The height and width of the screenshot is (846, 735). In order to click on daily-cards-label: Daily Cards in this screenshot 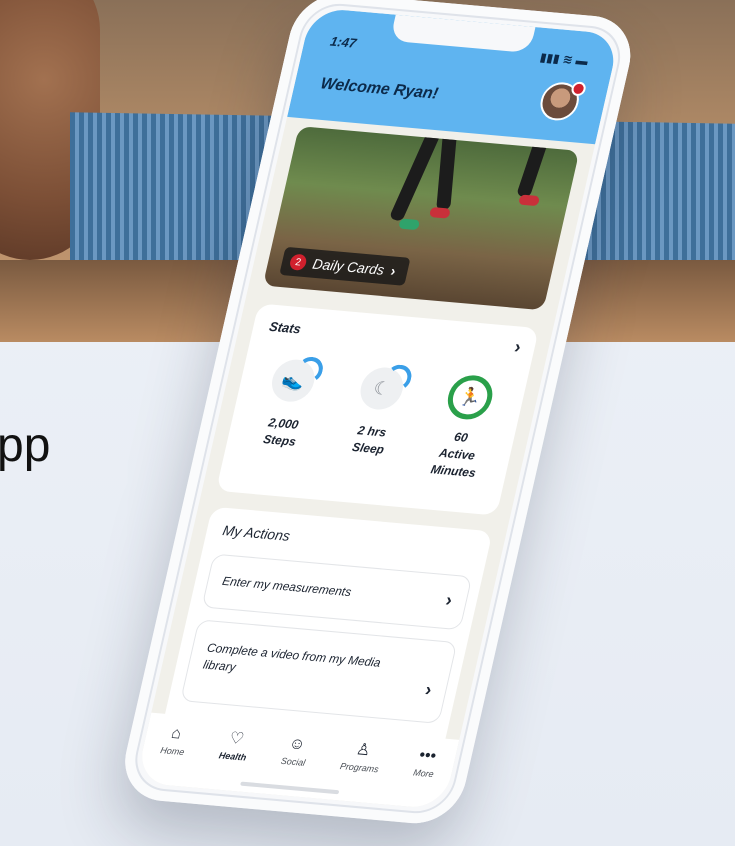, I will do `click(348, 266)`.